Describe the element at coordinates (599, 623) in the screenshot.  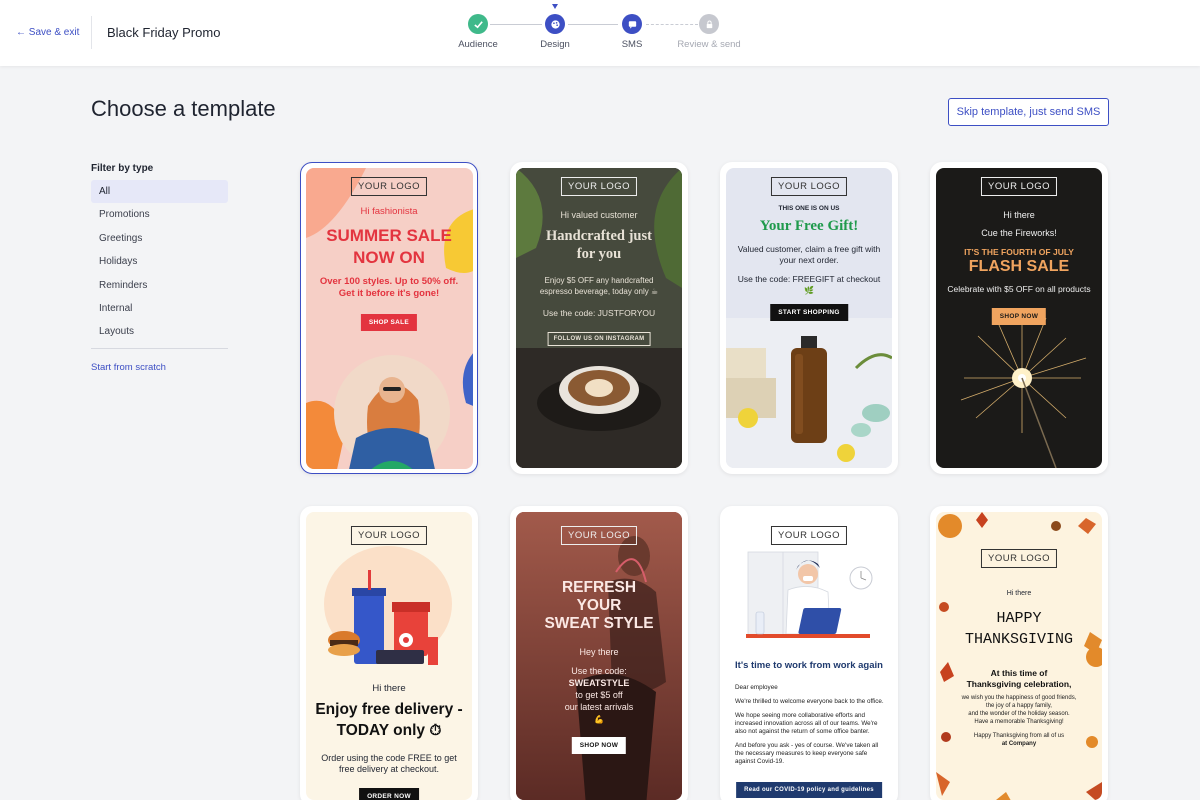
I see `template-headline: SWEAT STYLE` at that location.